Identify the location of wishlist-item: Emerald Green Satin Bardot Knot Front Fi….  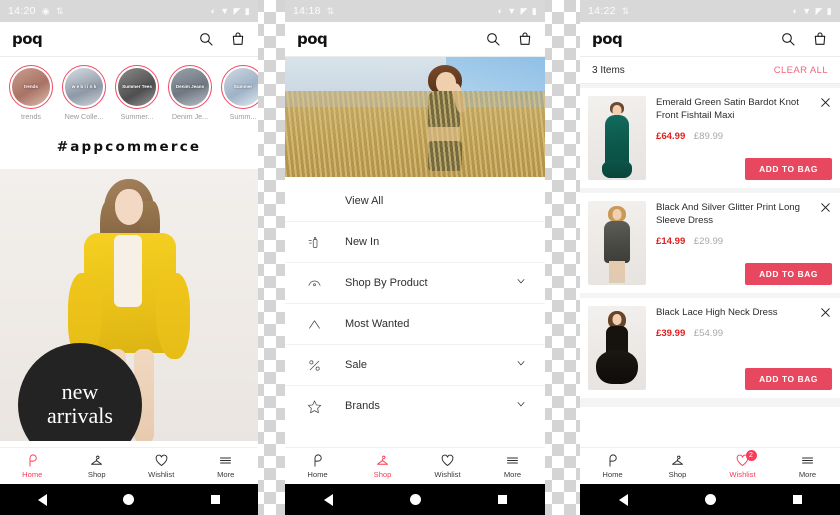
(710, 138).